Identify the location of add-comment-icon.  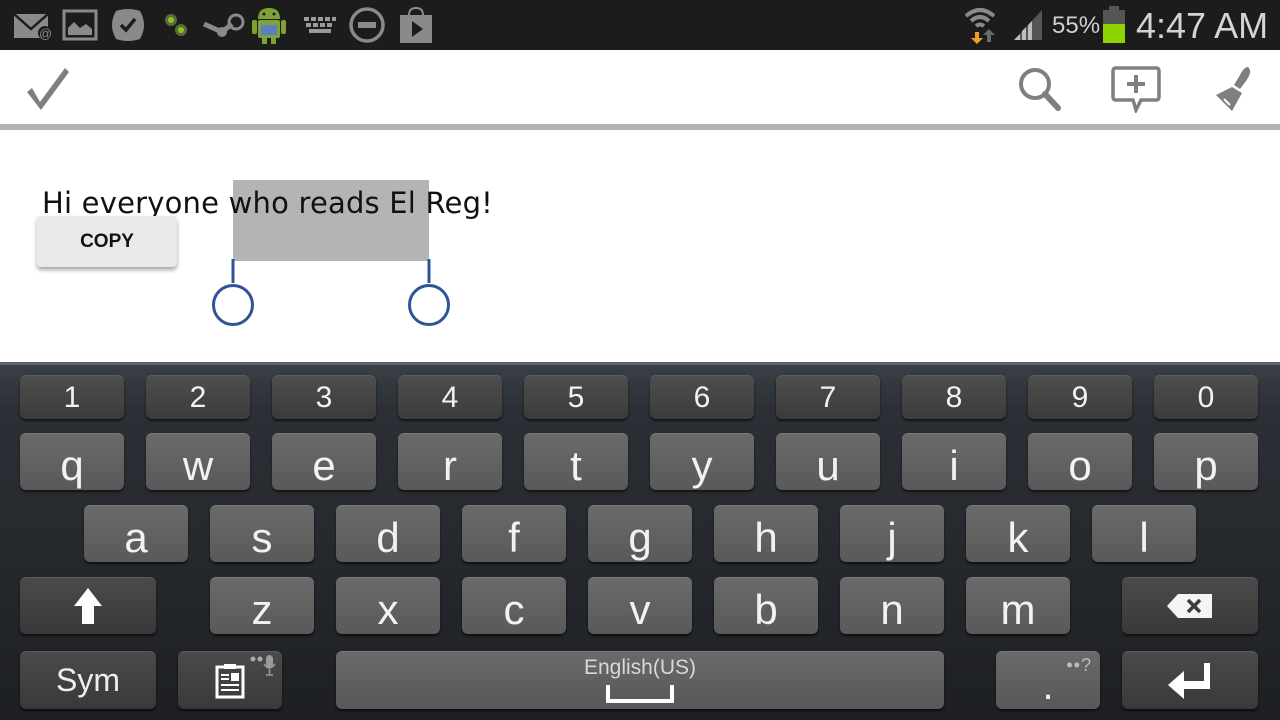
(1136, 89).